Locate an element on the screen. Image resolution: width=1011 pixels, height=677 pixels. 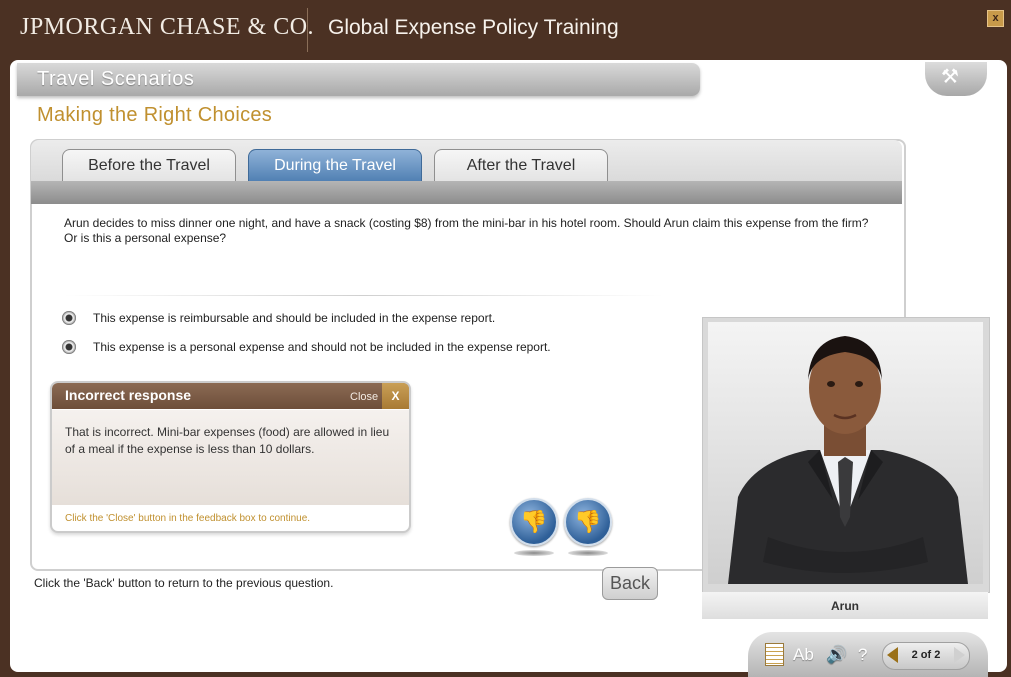
radio-button-selected is located at coordinates (69, 347).